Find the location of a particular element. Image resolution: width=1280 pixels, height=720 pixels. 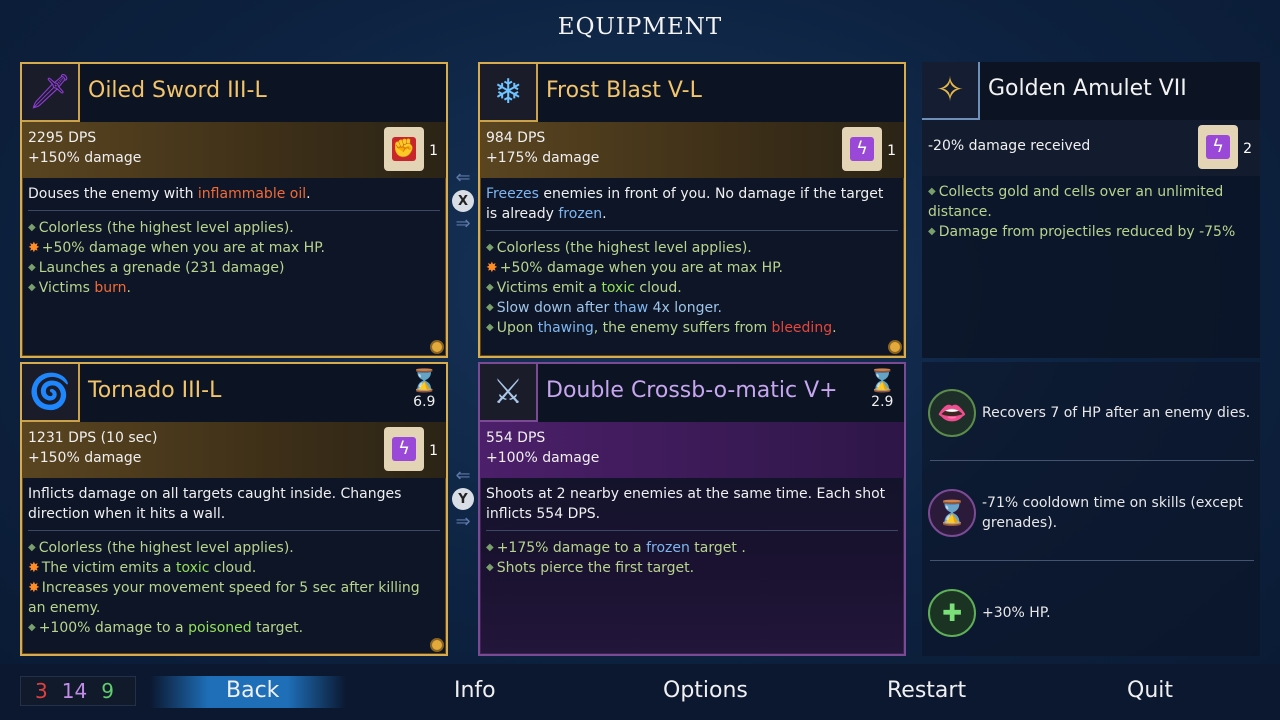

restart-button: Restart is located at coordinates (926, 690).